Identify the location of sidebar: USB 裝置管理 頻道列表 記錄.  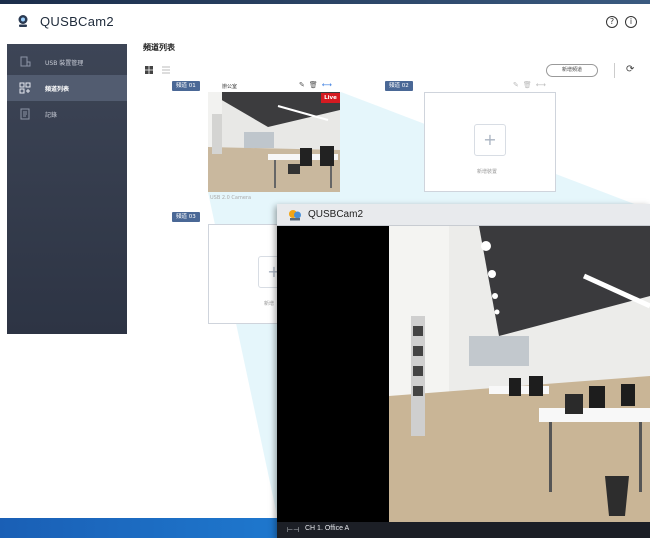
(67, 189).